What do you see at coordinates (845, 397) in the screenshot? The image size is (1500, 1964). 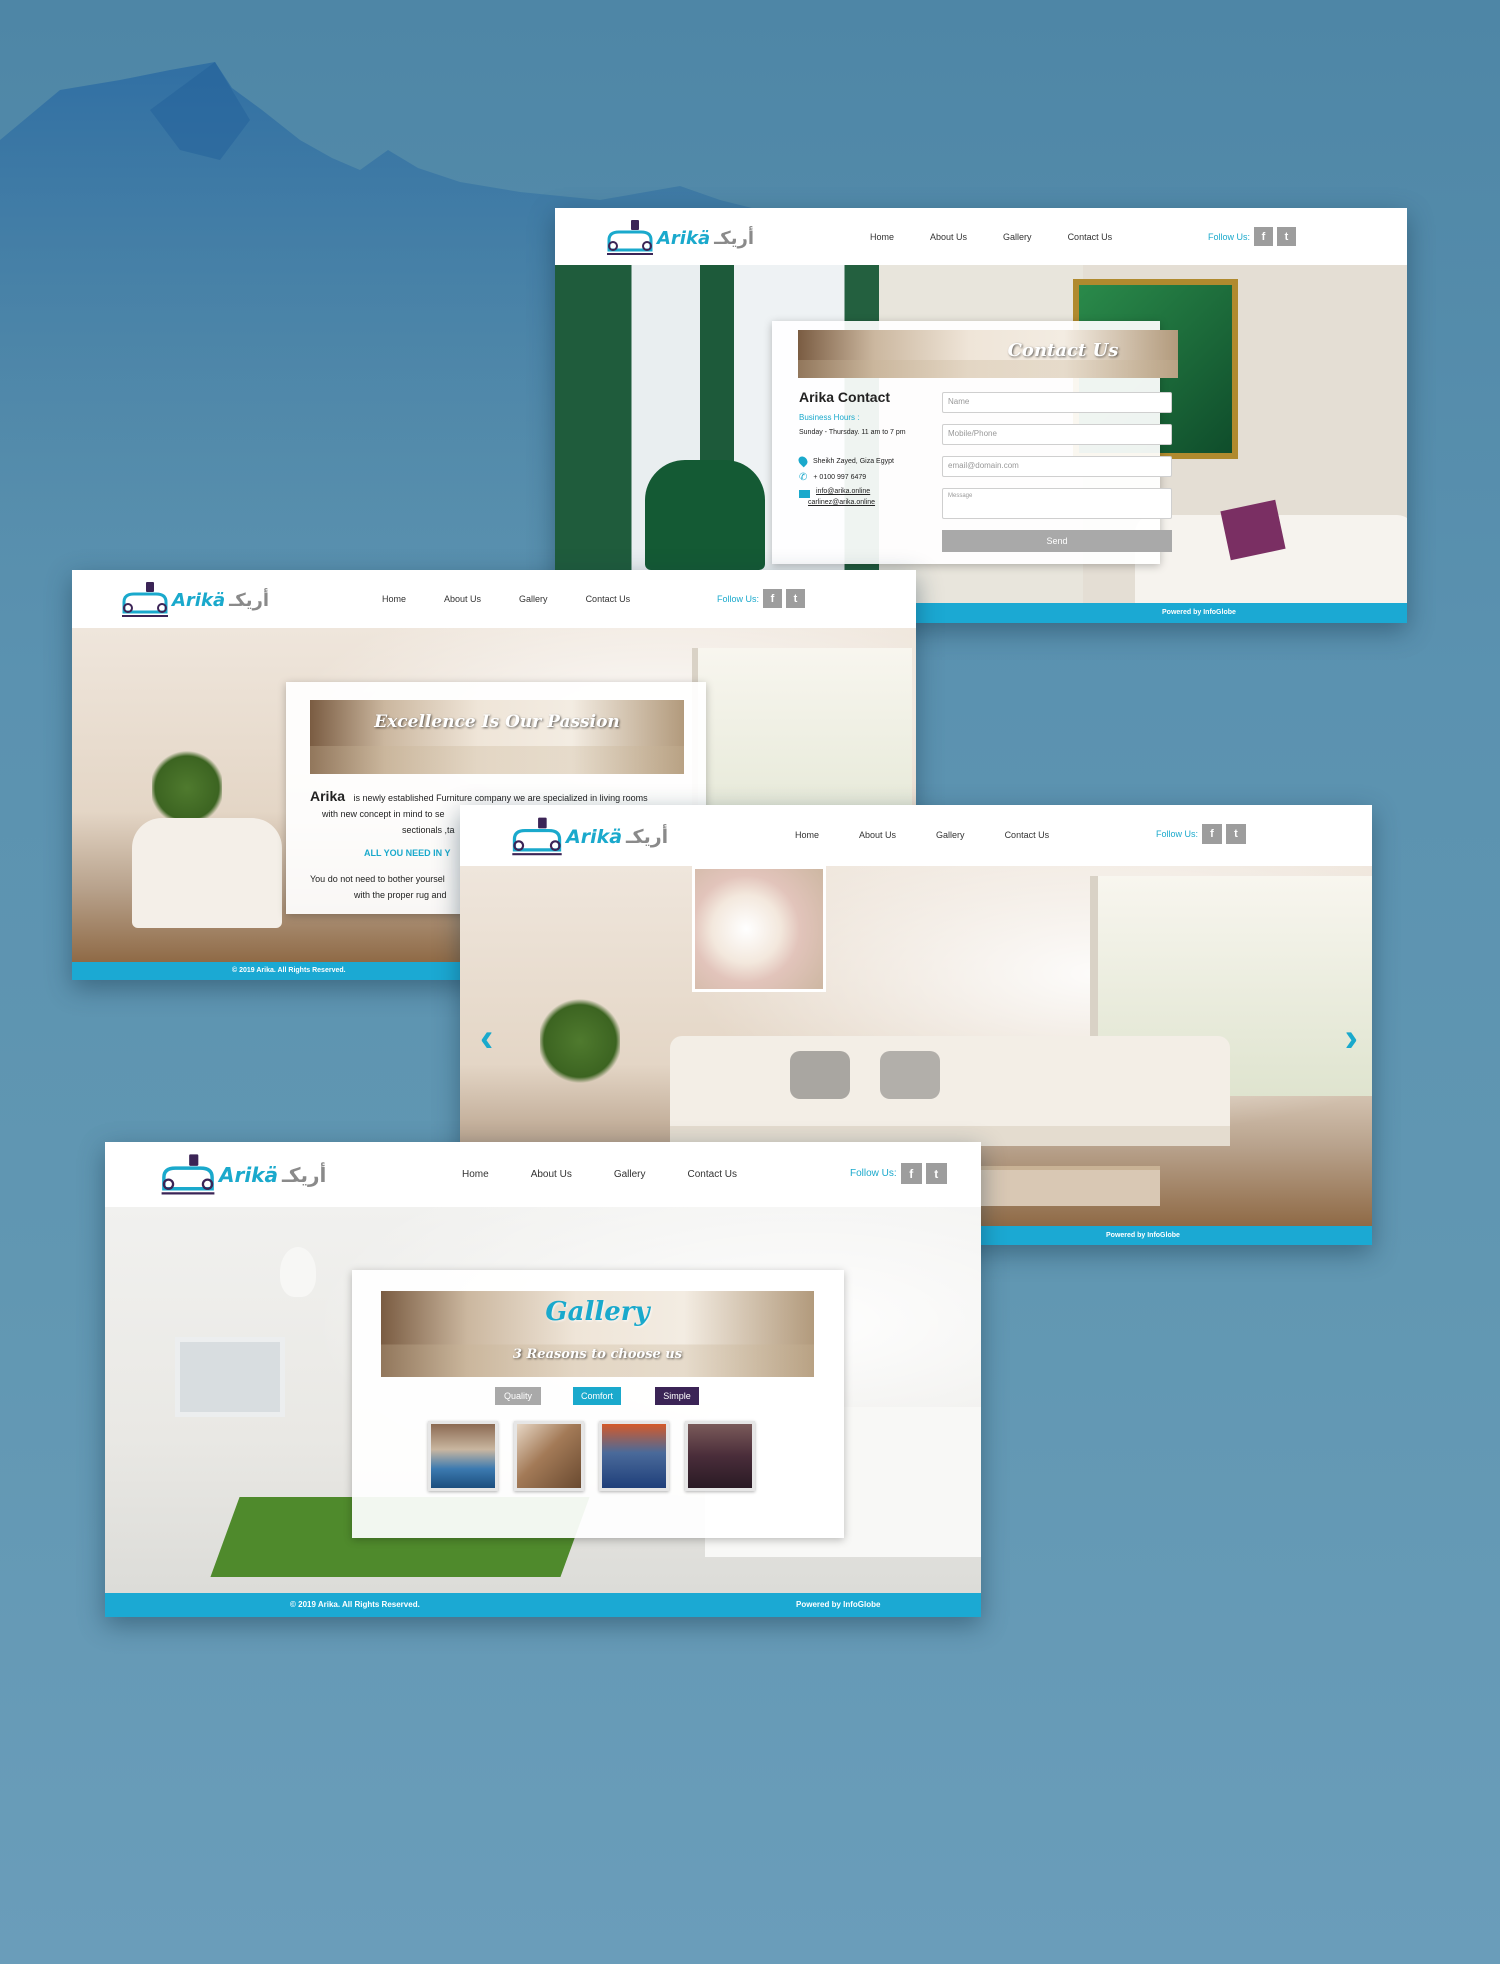 I see `contact-heading: Arika Contact` at bounding box center [845, 397].